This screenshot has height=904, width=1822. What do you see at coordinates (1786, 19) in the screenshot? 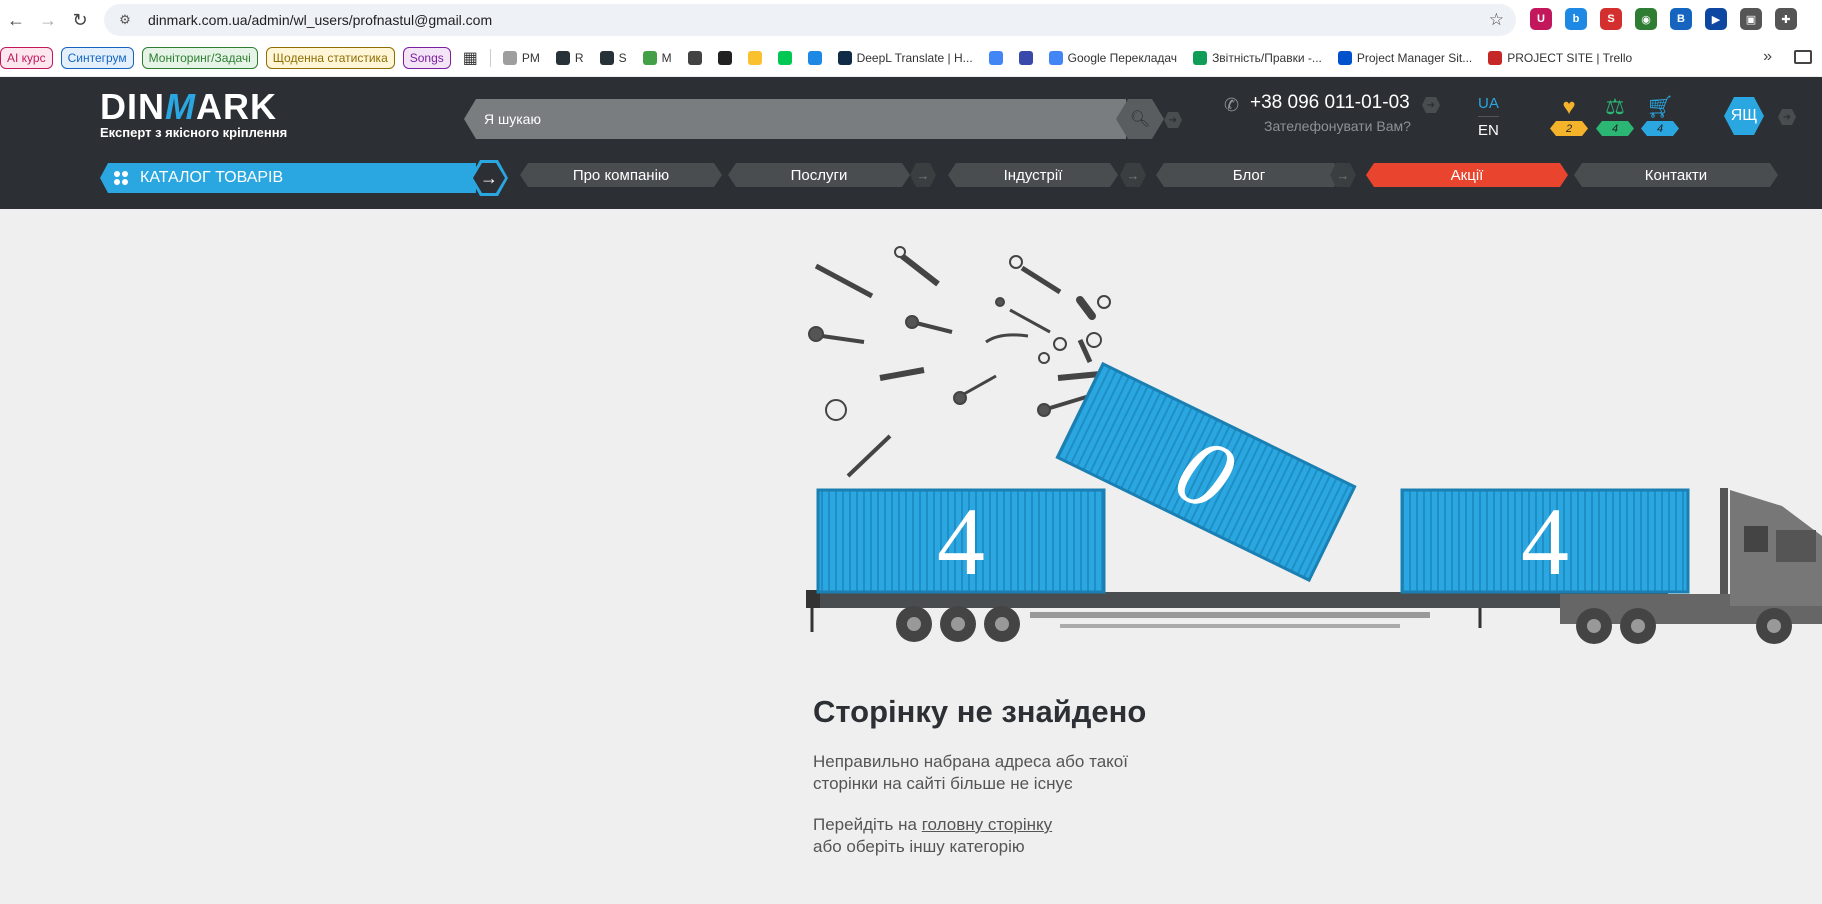
I see `puzzle-extension-icon: ✚` at bounding box center [1786, 19].